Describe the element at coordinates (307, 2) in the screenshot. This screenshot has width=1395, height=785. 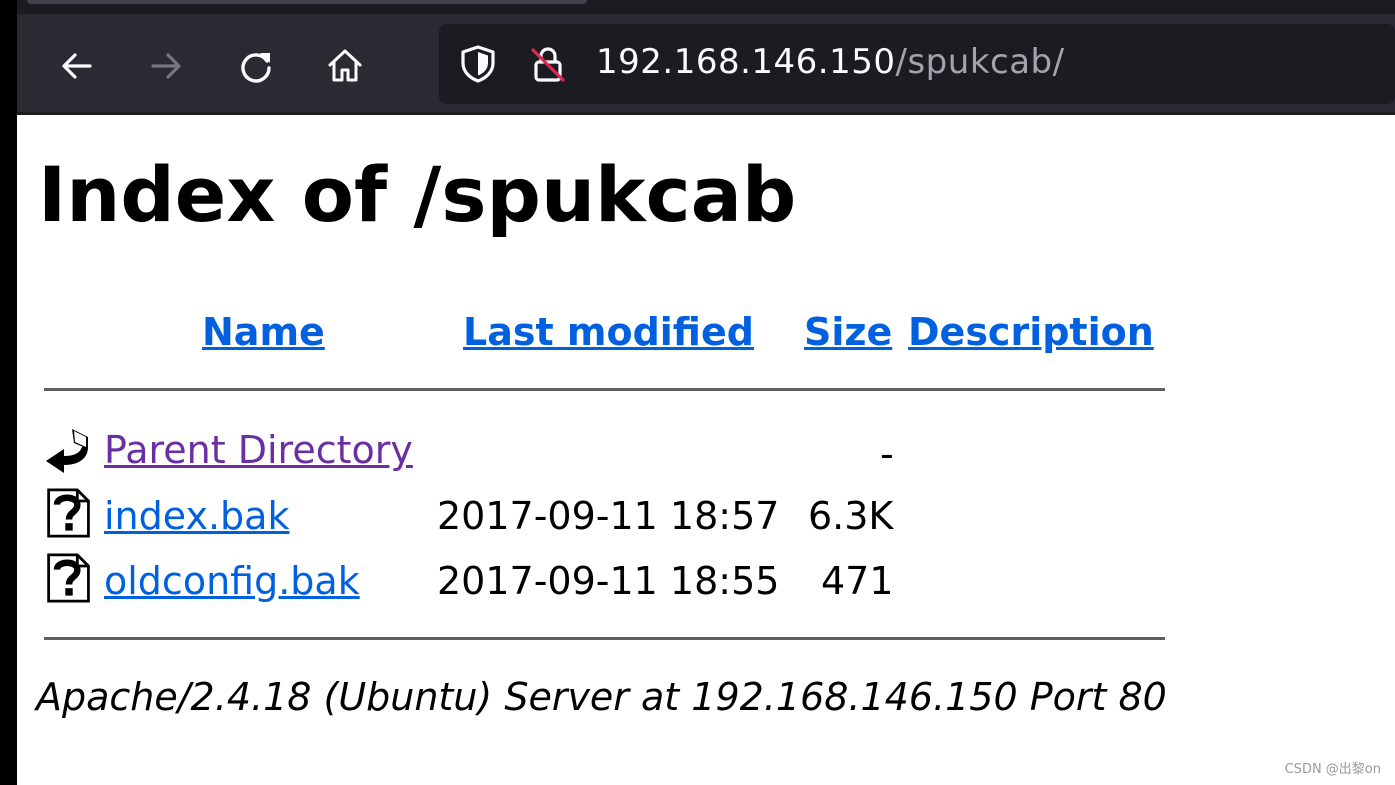
I see `active-tab` at that location.